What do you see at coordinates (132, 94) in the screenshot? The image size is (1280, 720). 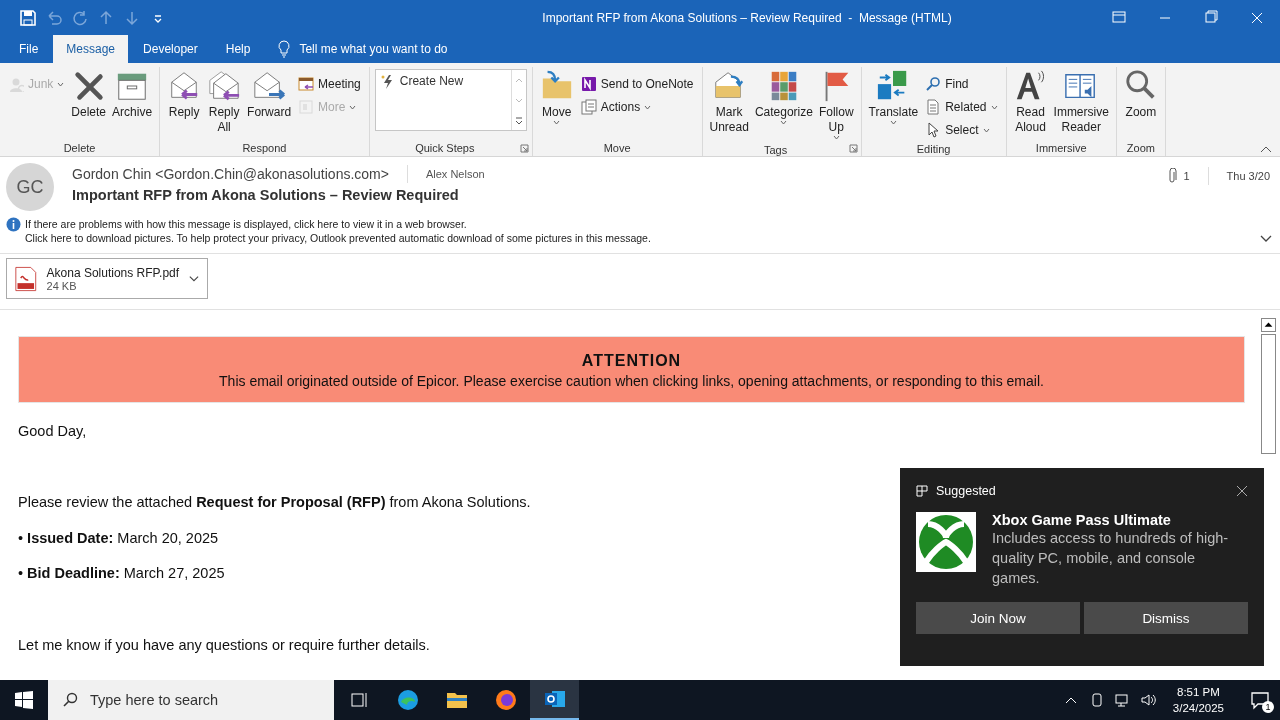 I see `ribbon-button: Archive` at bounding box center [132, 94].